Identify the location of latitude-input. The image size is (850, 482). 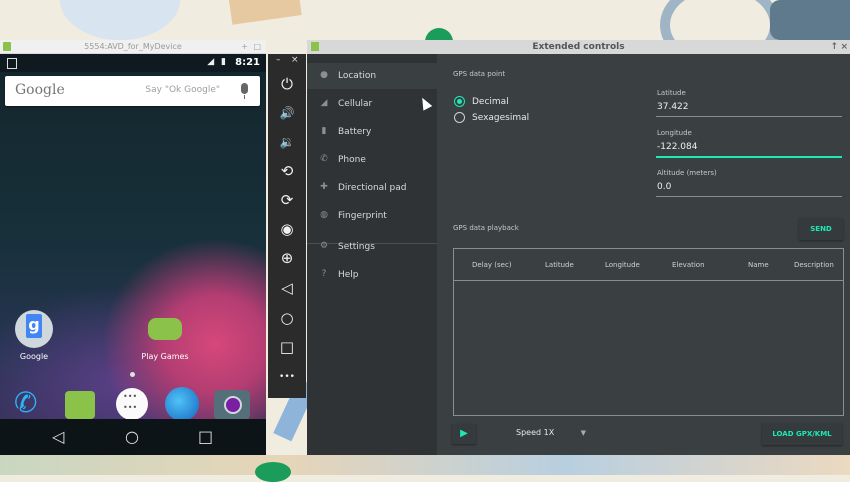
(749, 107).